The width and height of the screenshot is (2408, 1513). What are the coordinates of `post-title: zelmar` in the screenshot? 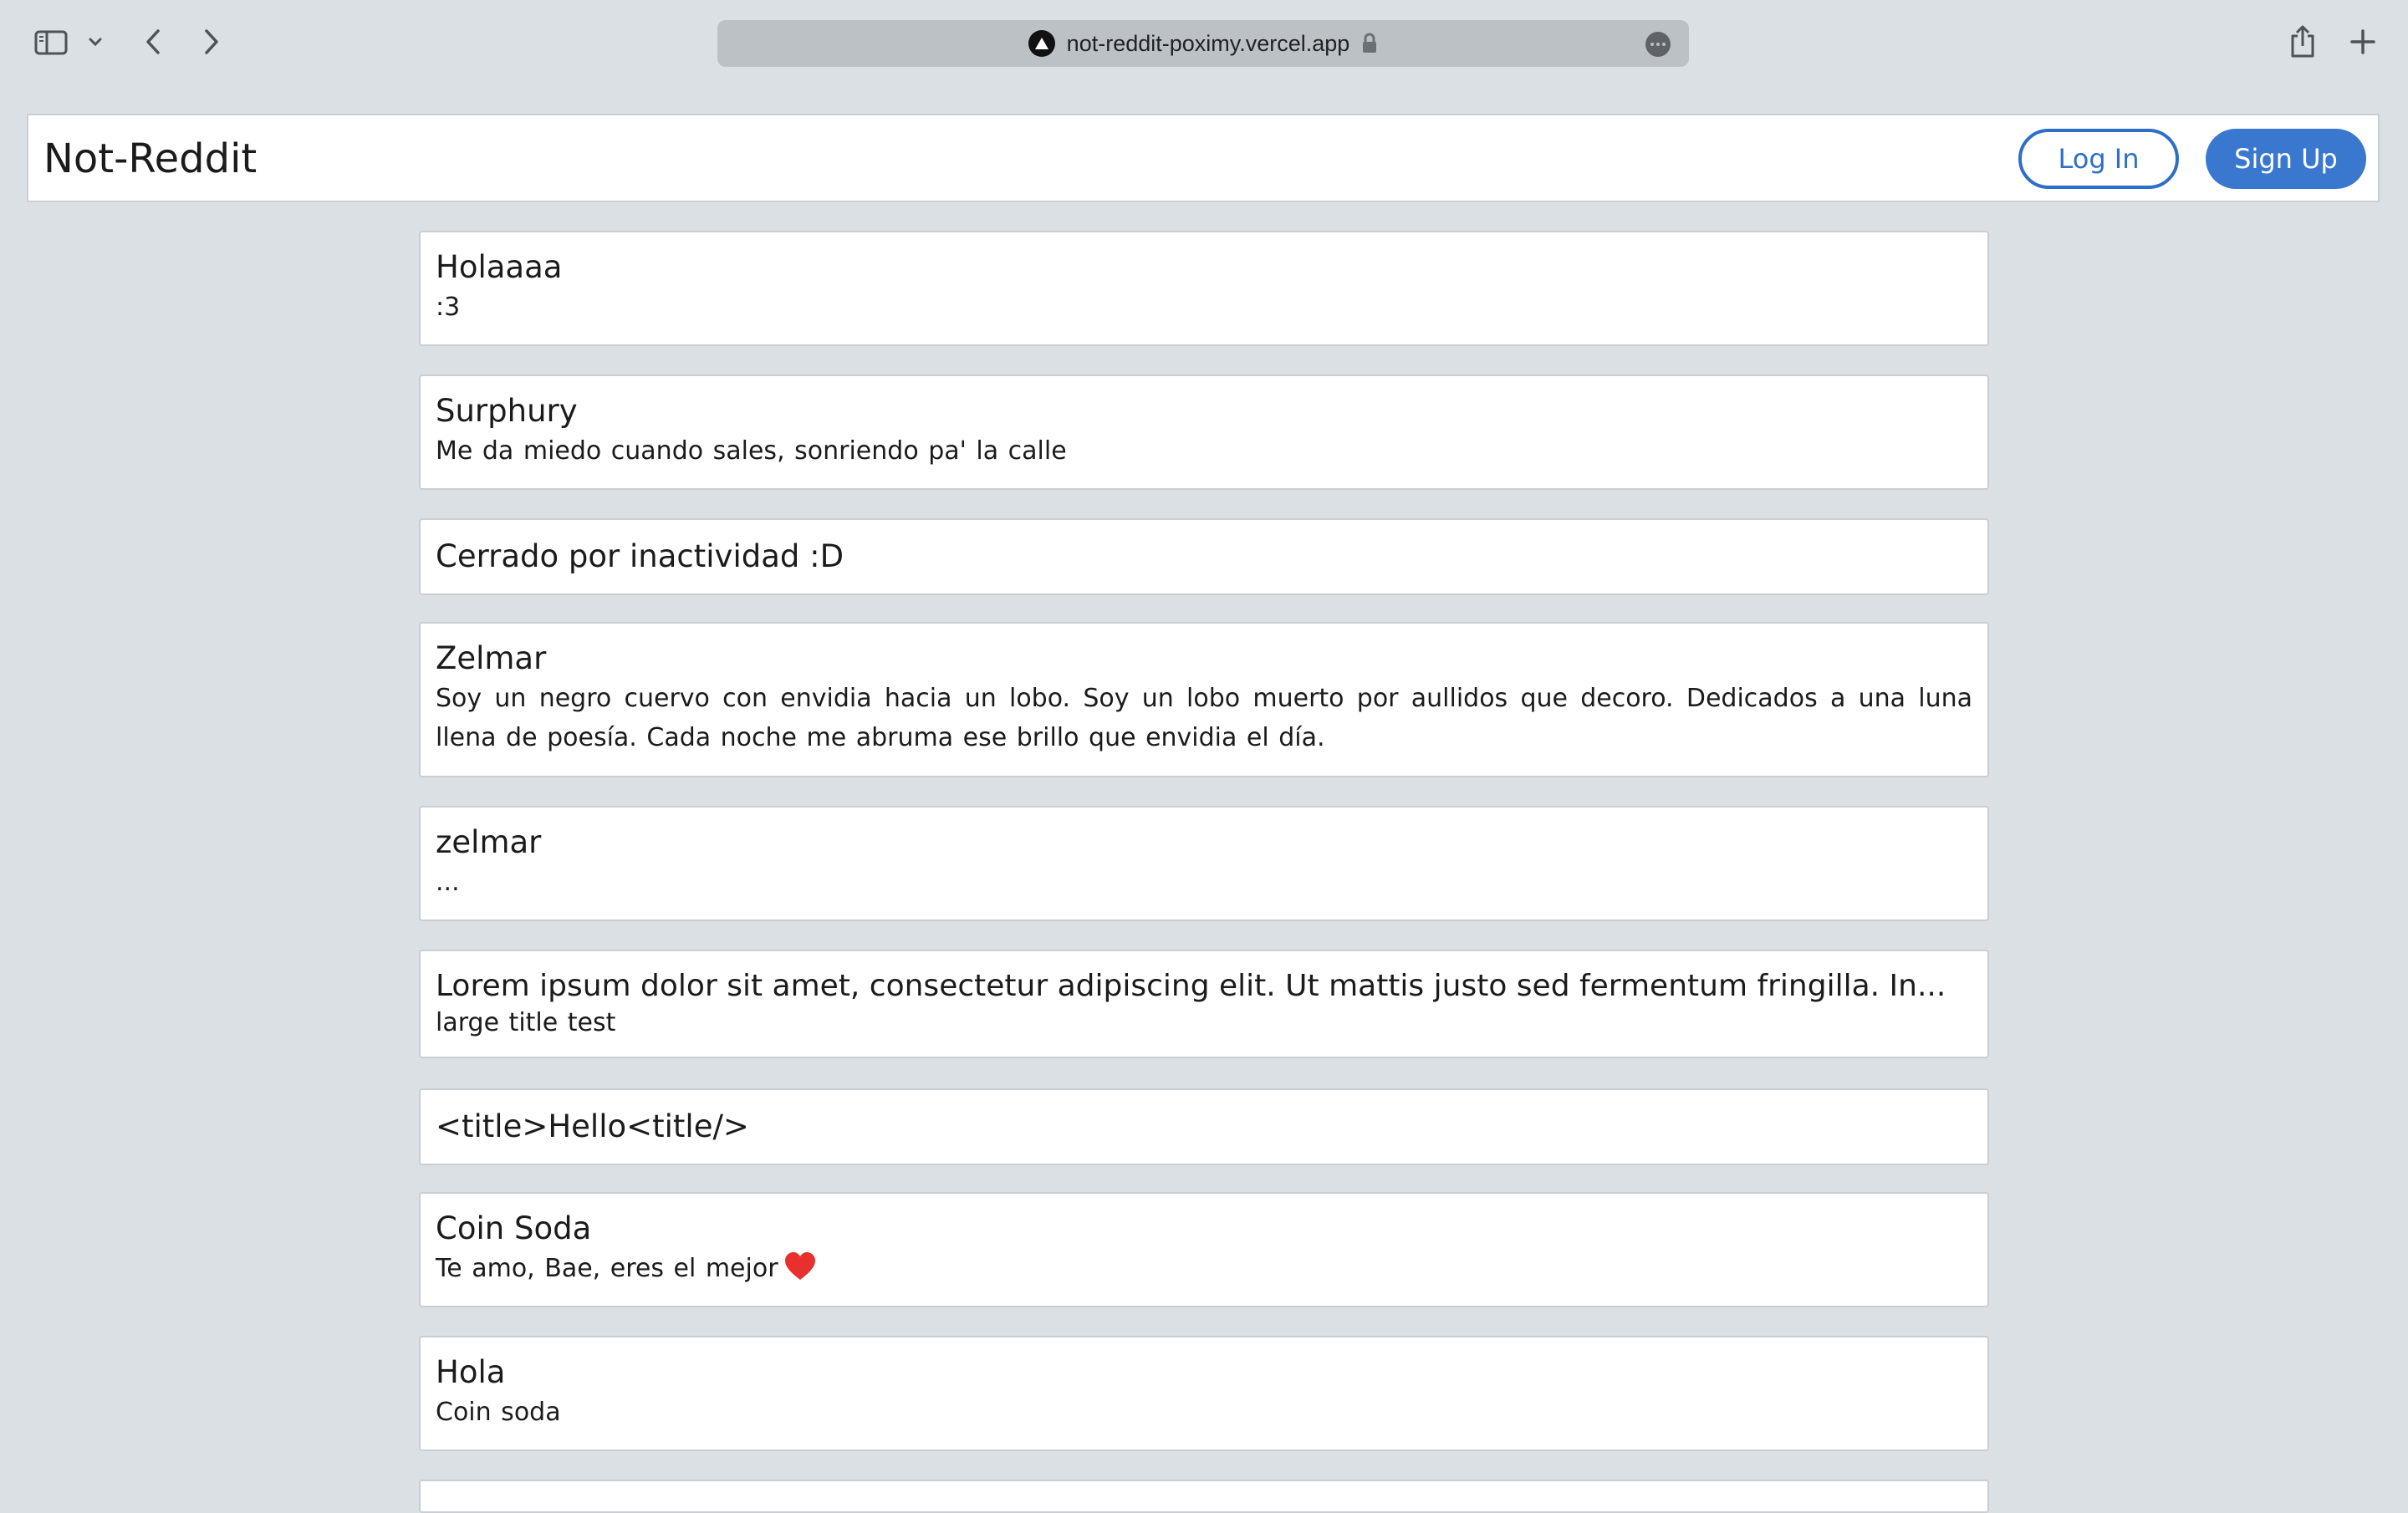 It's located at (489, 842).